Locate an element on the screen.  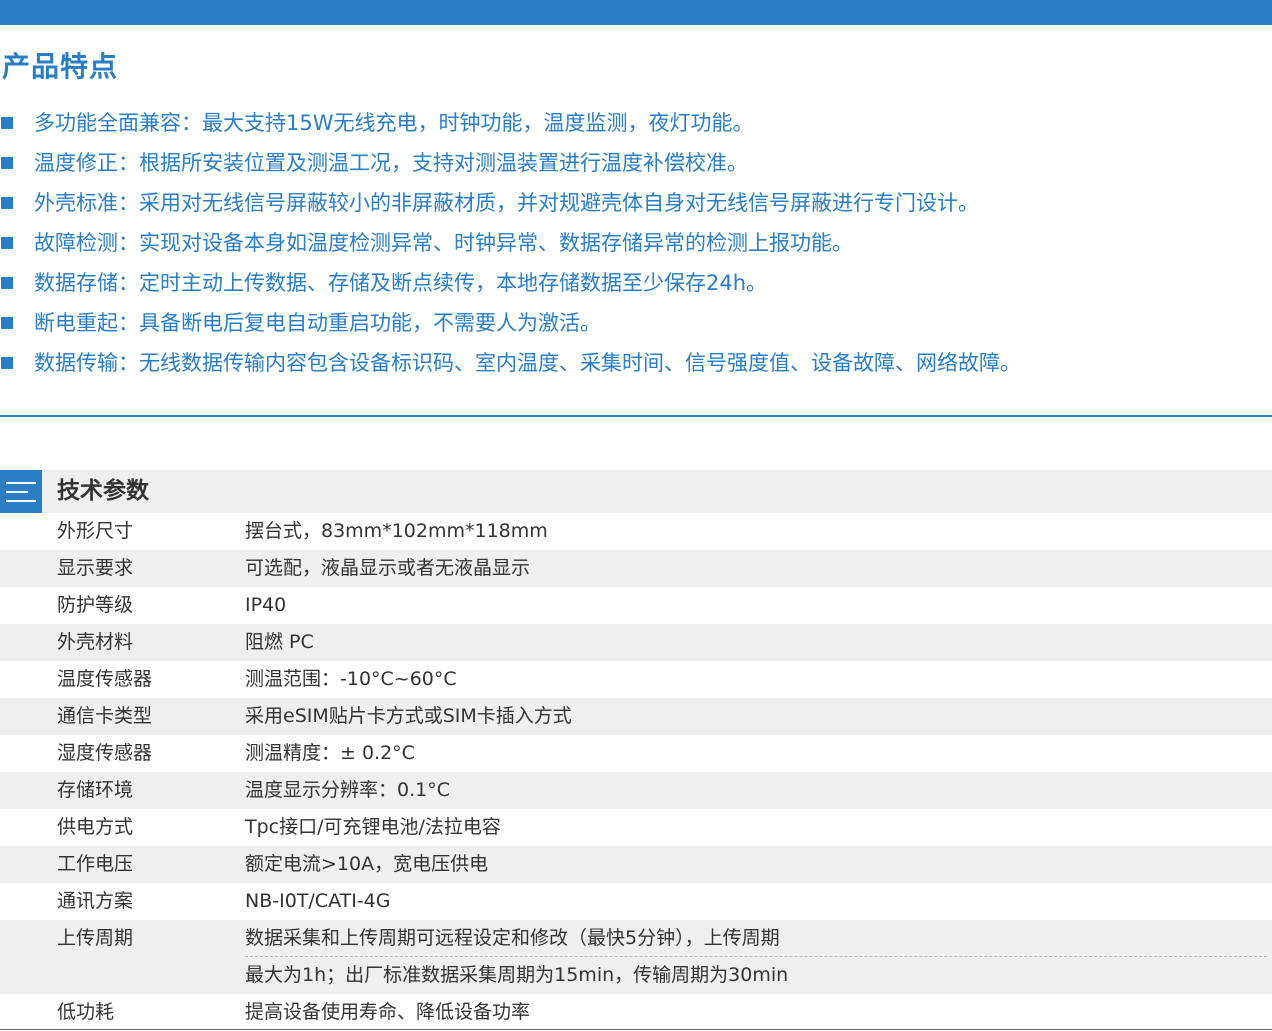
spec-value: NB-I0T/CATI-4G is located at coordinates (318, 901).